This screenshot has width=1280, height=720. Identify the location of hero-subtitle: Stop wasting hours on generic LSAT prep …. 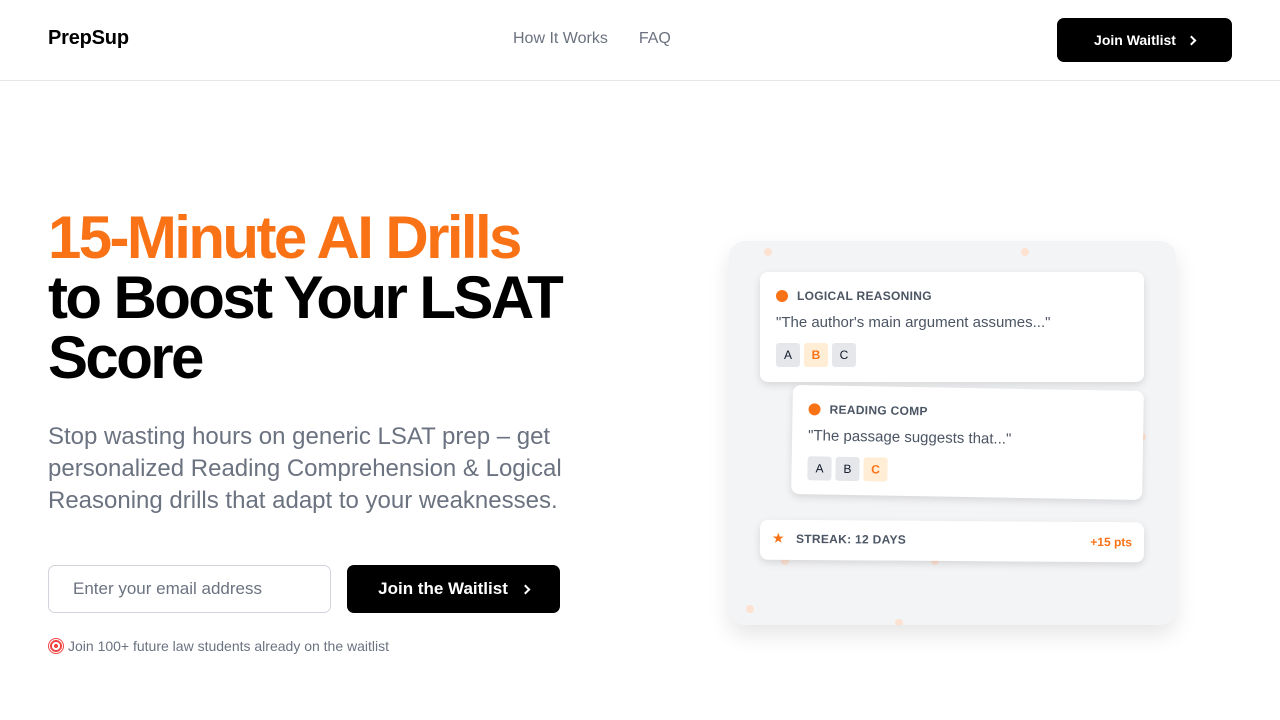
(305, 468).